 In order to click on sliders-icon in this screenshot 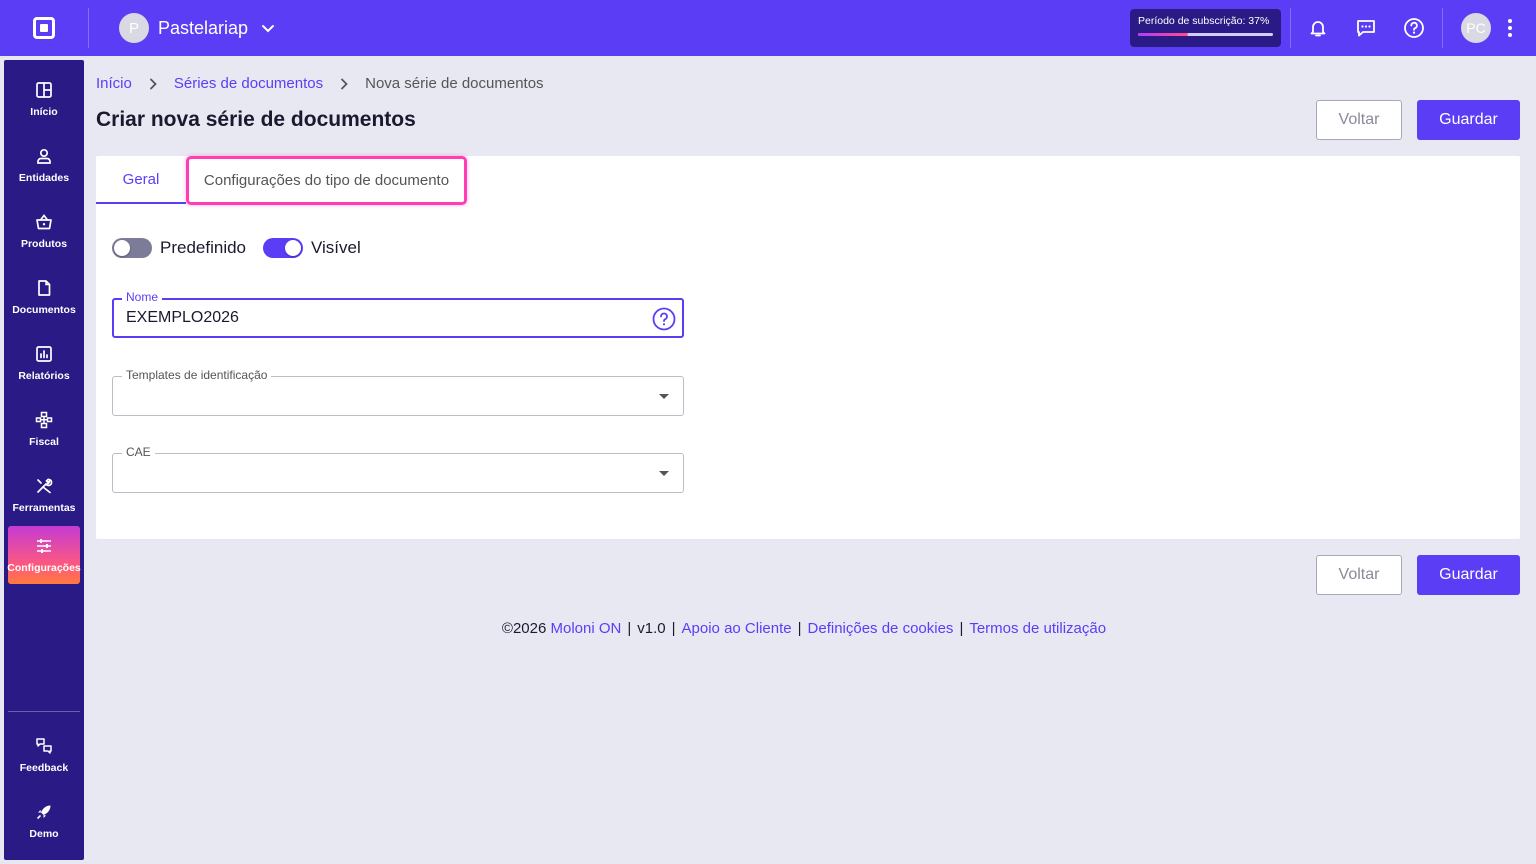, I will do `click(44, 545)`.